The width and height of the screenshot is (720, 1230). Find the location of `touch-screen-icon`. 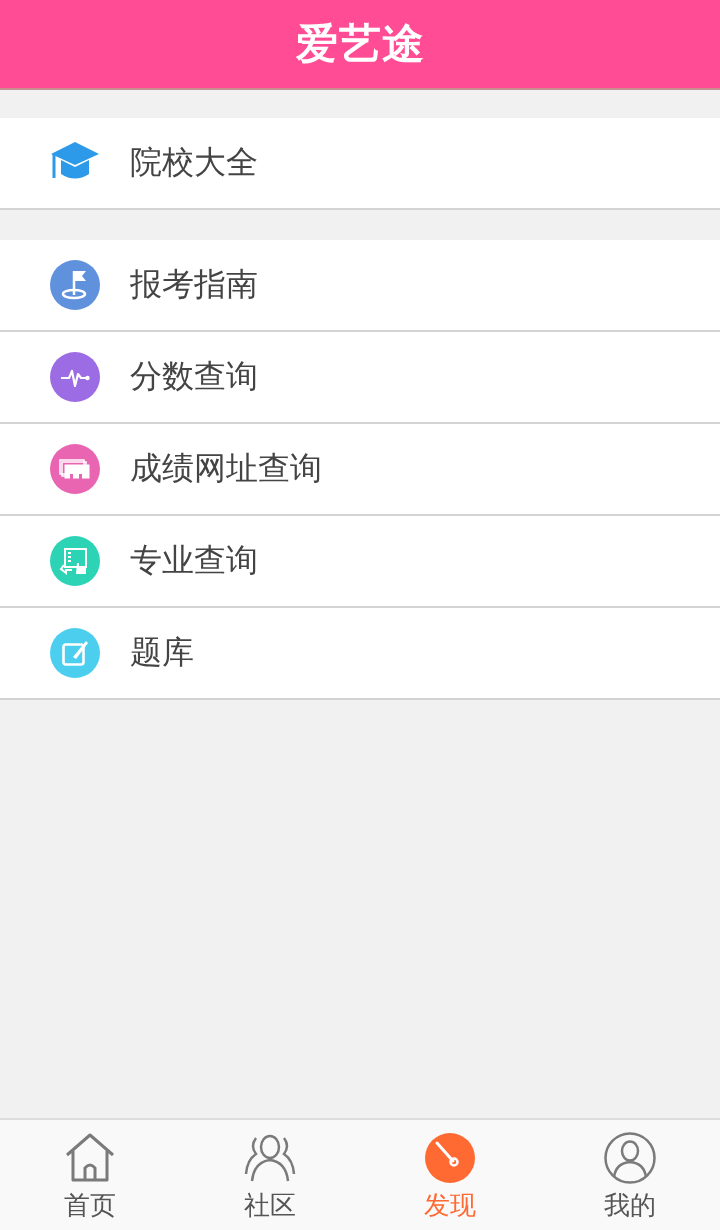

touch-screen-icon is located at coordinates (75, 561).